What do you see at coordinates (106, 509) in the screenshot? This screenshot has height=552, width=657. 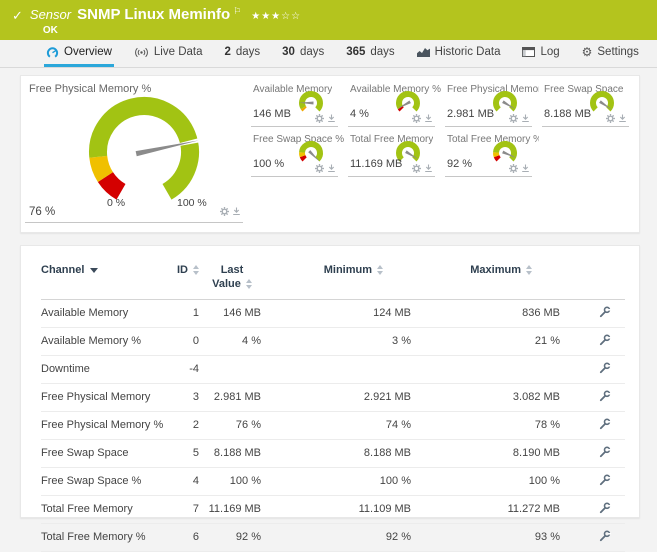 I see `channel-name-cell: Total Free Memory` at bounding box center [106, 509].